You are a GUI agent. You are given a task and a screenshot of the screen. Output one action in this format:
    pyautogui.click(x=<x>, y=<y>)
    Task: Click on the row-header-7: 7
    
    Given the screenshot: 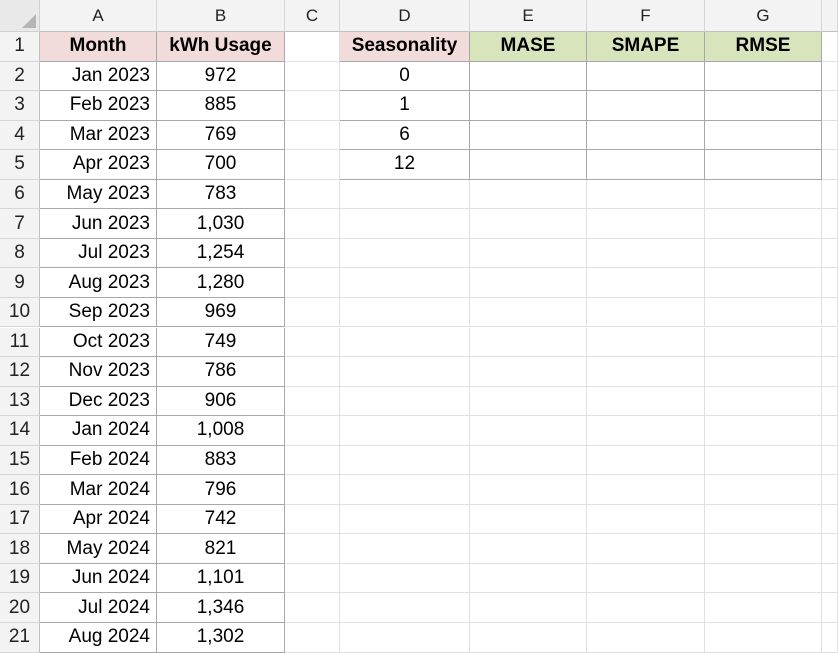 What is the action you would take?
    pyautogui.click(x=20, y=224)
    